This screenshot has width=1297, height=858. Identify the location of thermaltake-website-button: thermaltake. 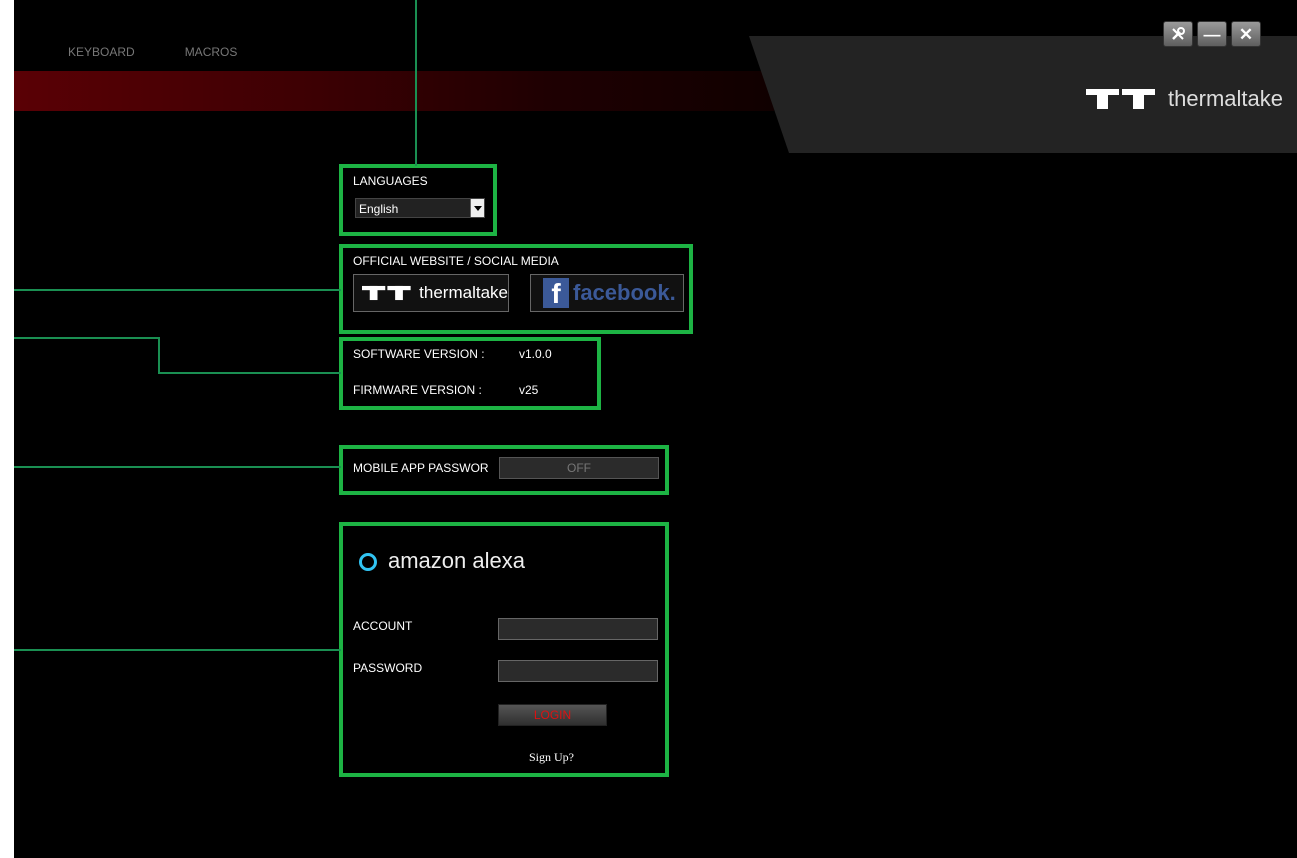
(431, 293).